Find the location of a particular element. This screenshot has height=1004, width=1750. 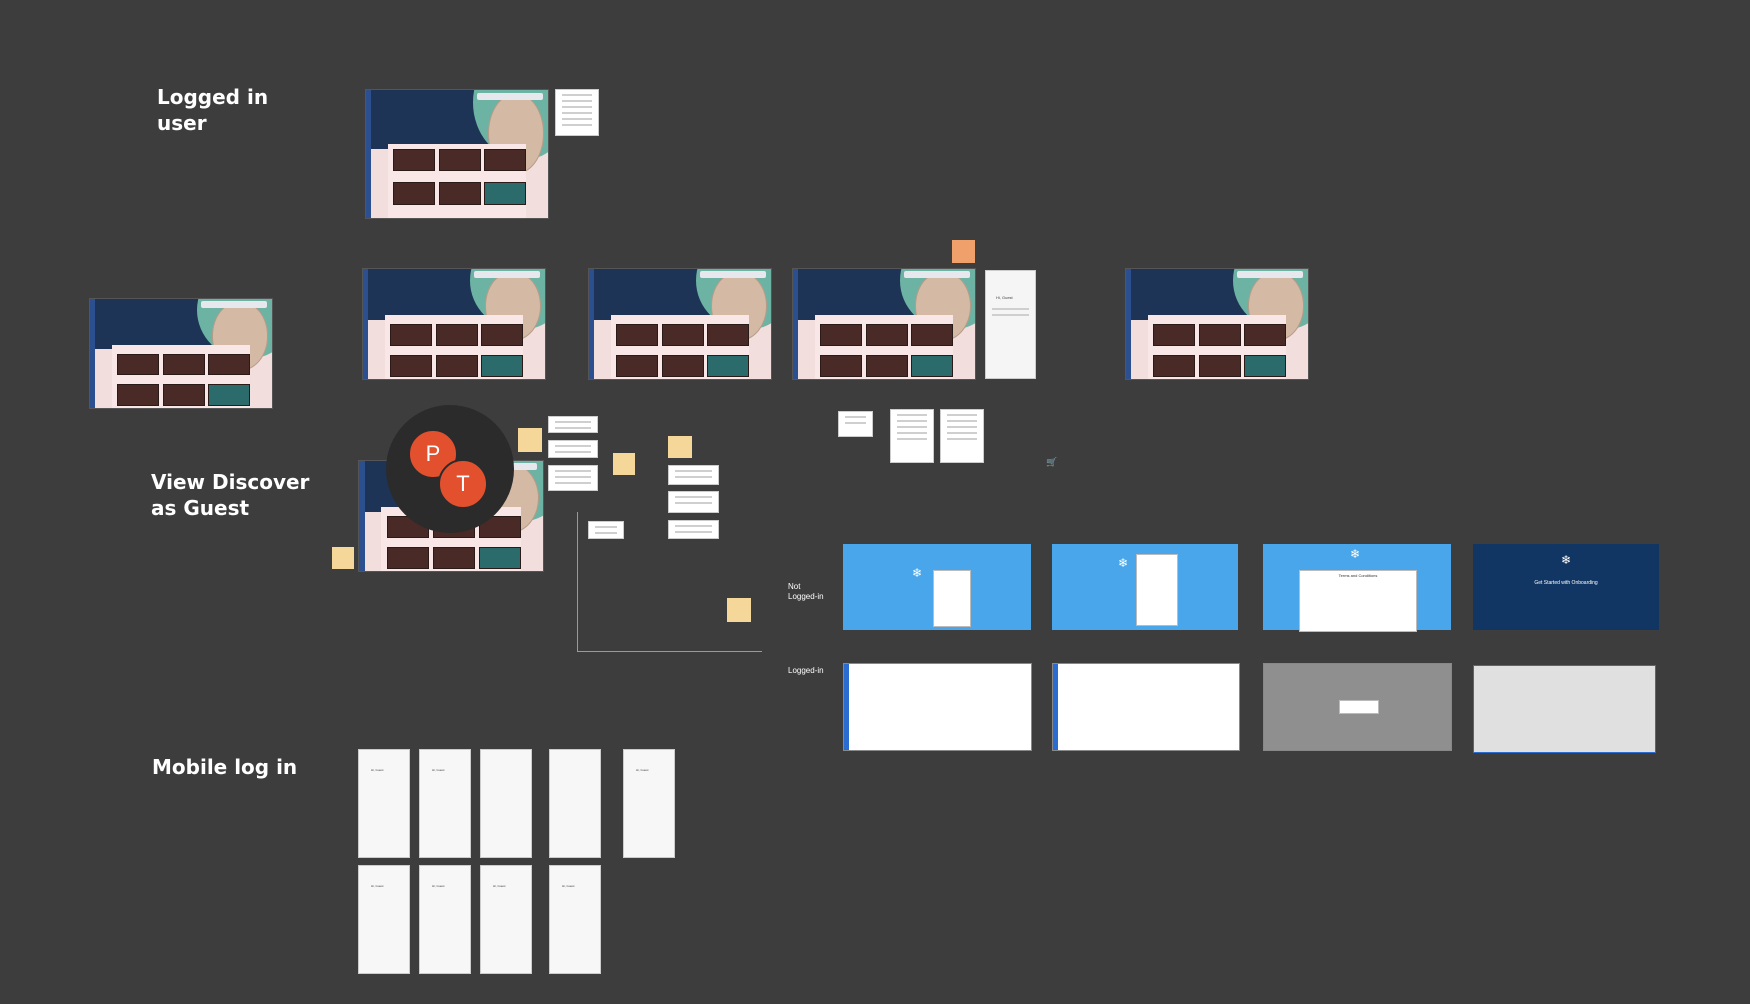

mobile-screen-1: Hi, Guest is located at coordinates (384, 803).